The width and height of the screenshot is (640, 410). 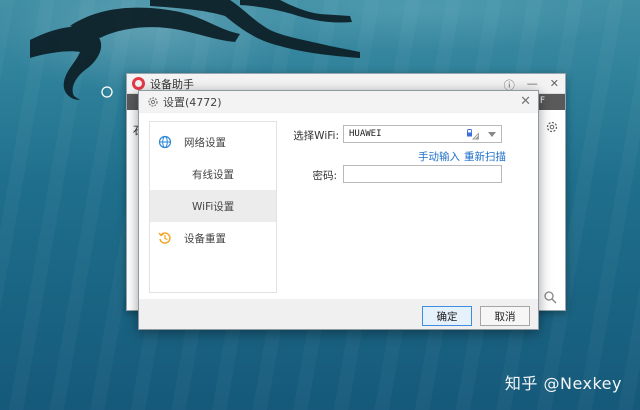 I want to click on ok-button: 确定, so click(x=447, y=316).